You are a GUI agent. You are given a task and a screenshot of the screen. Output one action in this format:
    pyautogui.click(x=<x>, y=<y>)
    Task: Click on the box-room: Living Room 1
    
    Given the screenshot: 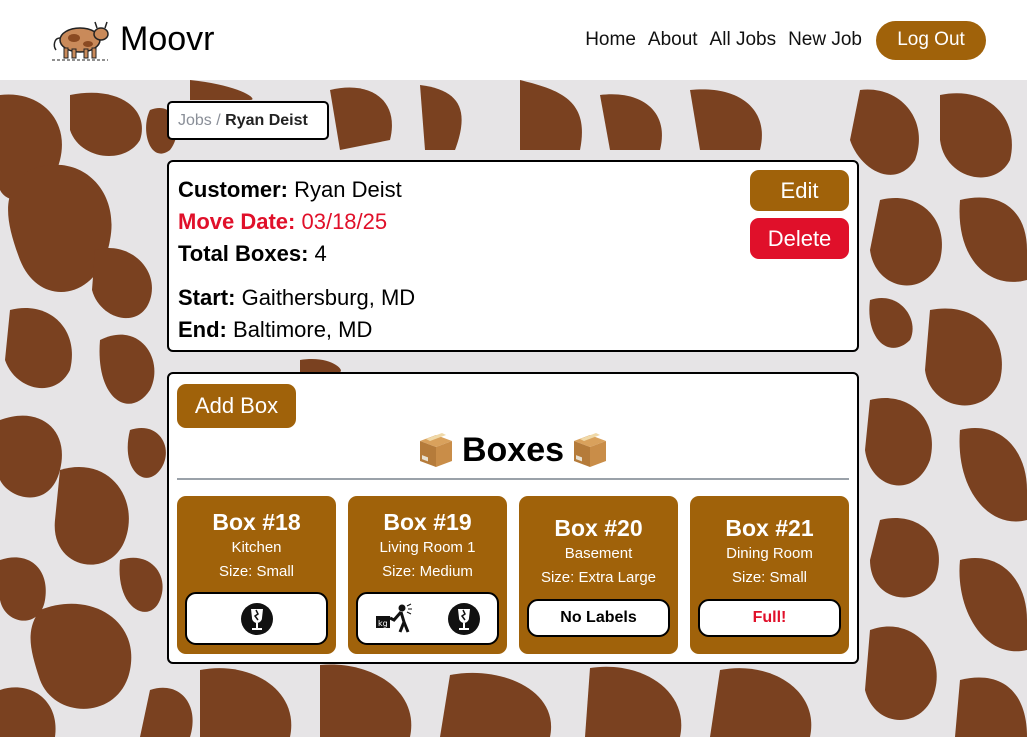 What is the action you would take?
    pyautogui.click(x=427, y=547)
    